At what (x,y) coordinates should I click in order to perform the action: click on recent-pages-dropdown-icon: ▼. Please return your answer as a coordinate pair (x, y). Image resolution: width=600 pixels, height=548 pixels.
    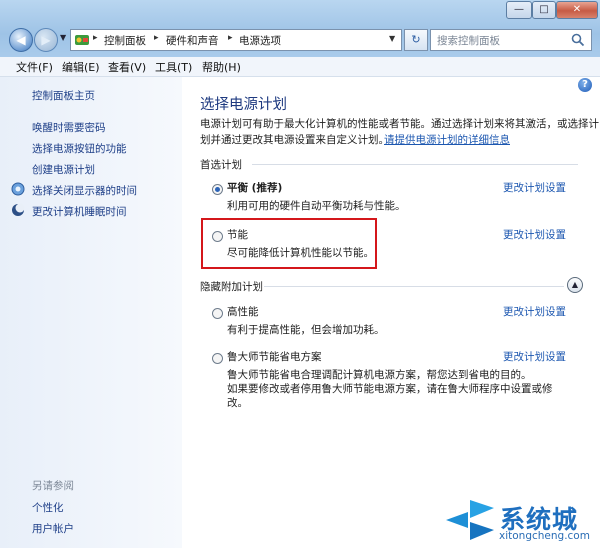
    Looking at the image, I should click on (63, 37).